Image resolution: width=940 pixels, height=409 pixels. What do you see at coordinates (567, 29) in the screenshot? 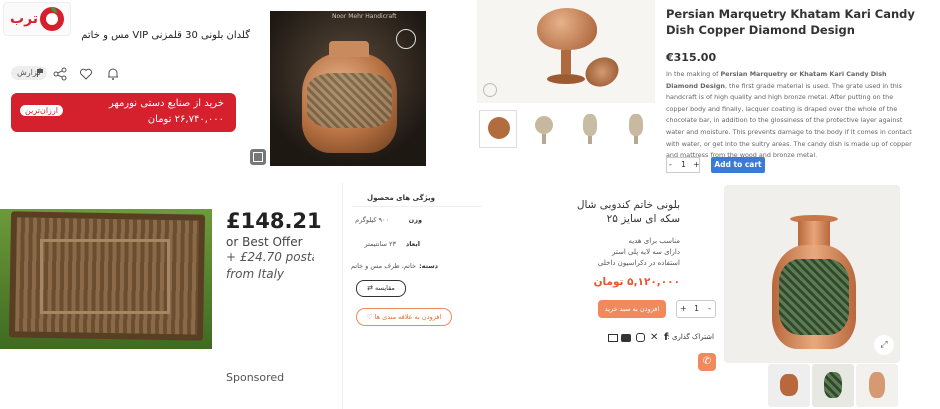
I see `candy-dish-body` at bounding box center [567, 29].